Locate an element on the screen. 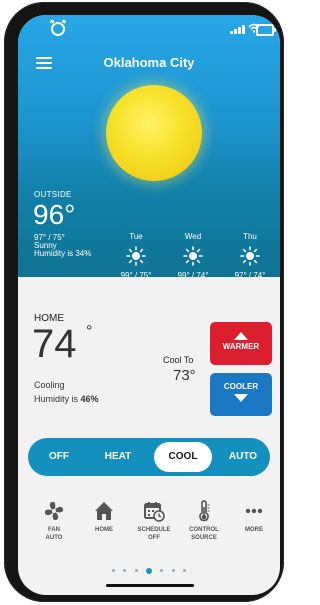  outside-temp: 96° is located at coordinates (54, 214).